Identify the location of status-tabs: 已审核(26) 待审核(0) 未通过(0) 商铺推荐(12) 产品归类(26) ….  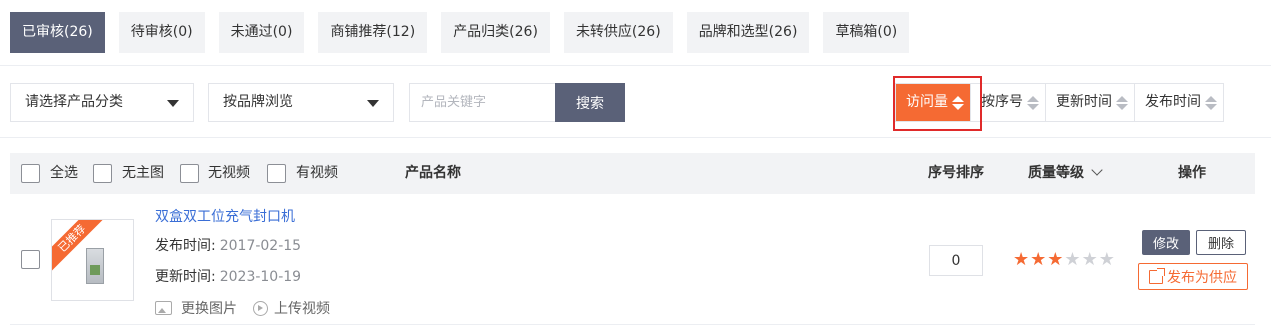
(460, 32).